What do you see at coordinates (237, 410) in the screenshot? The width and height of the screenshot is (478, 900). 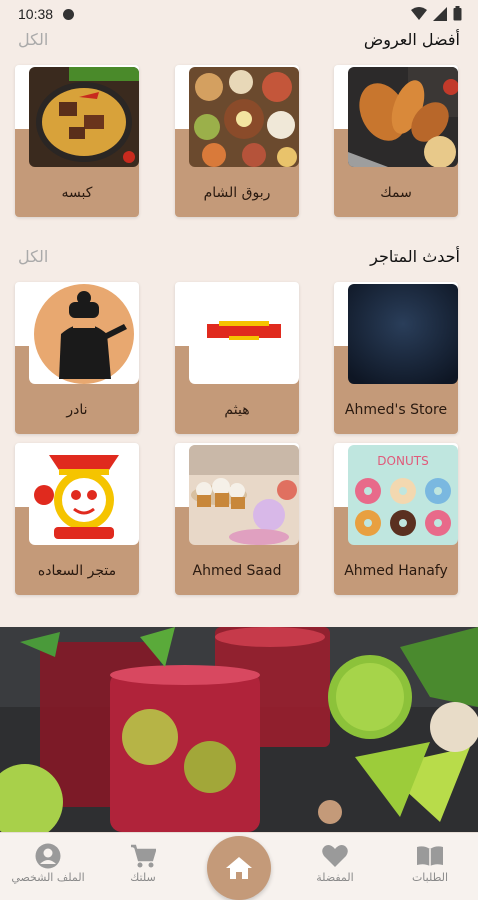 I see `store-label: هيثم` at bounding box center [237, 410].